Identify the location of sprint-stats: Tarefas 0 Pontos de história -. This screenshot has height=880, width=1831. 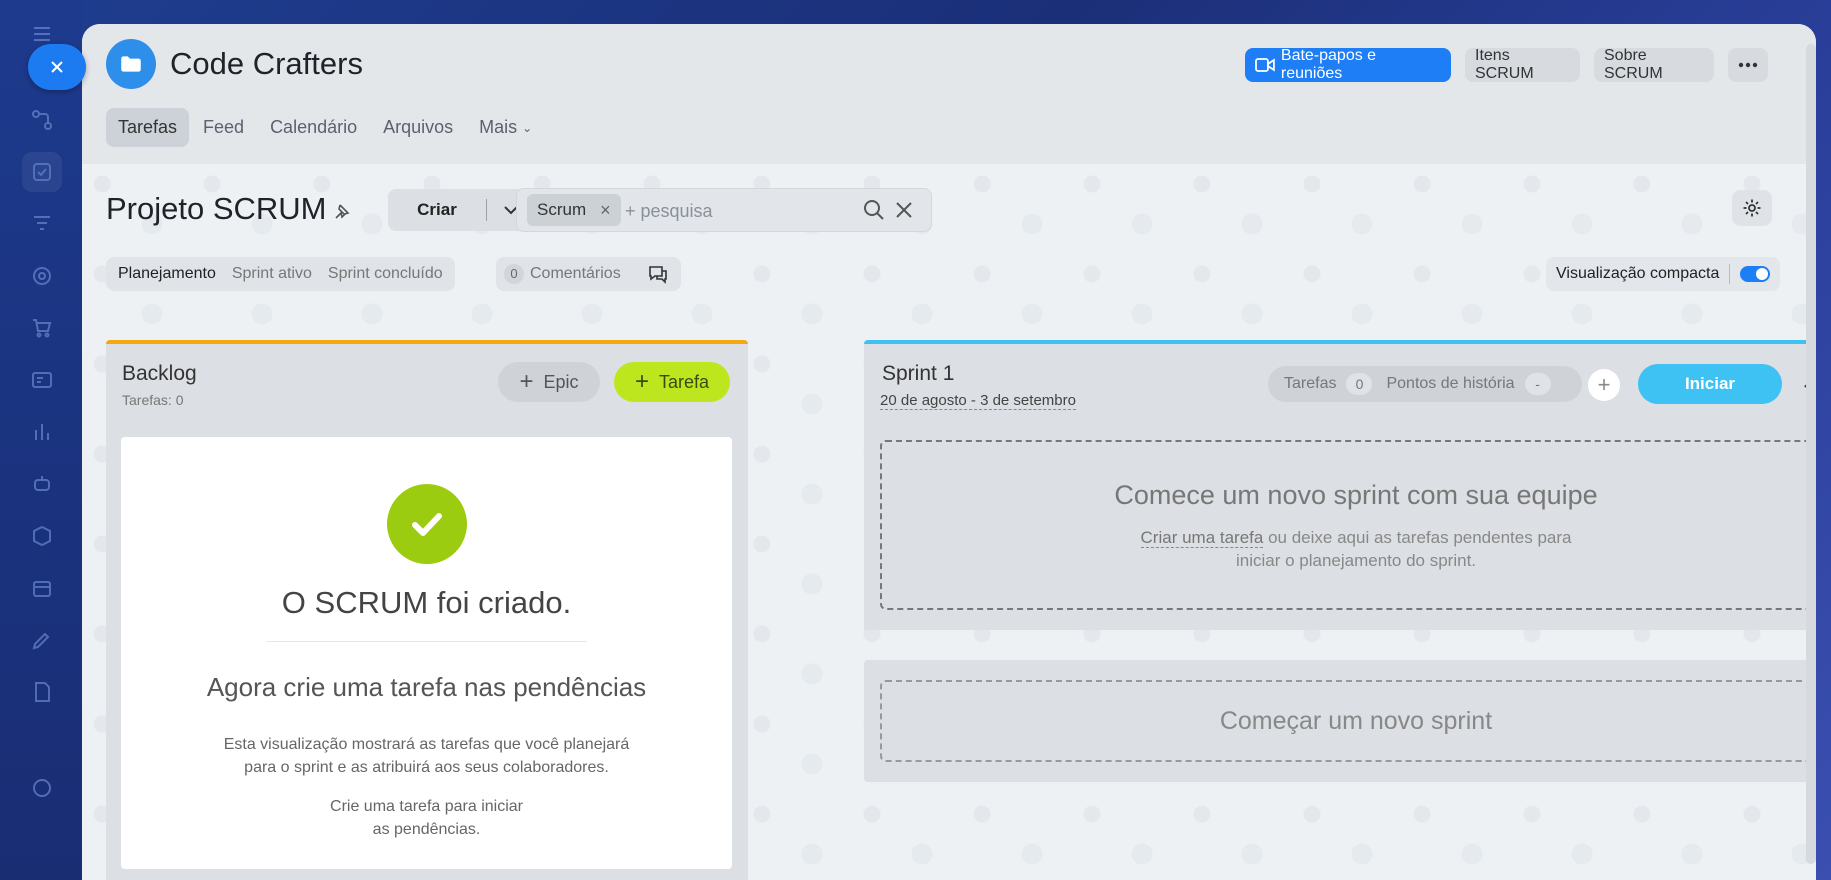
(1425, 384).